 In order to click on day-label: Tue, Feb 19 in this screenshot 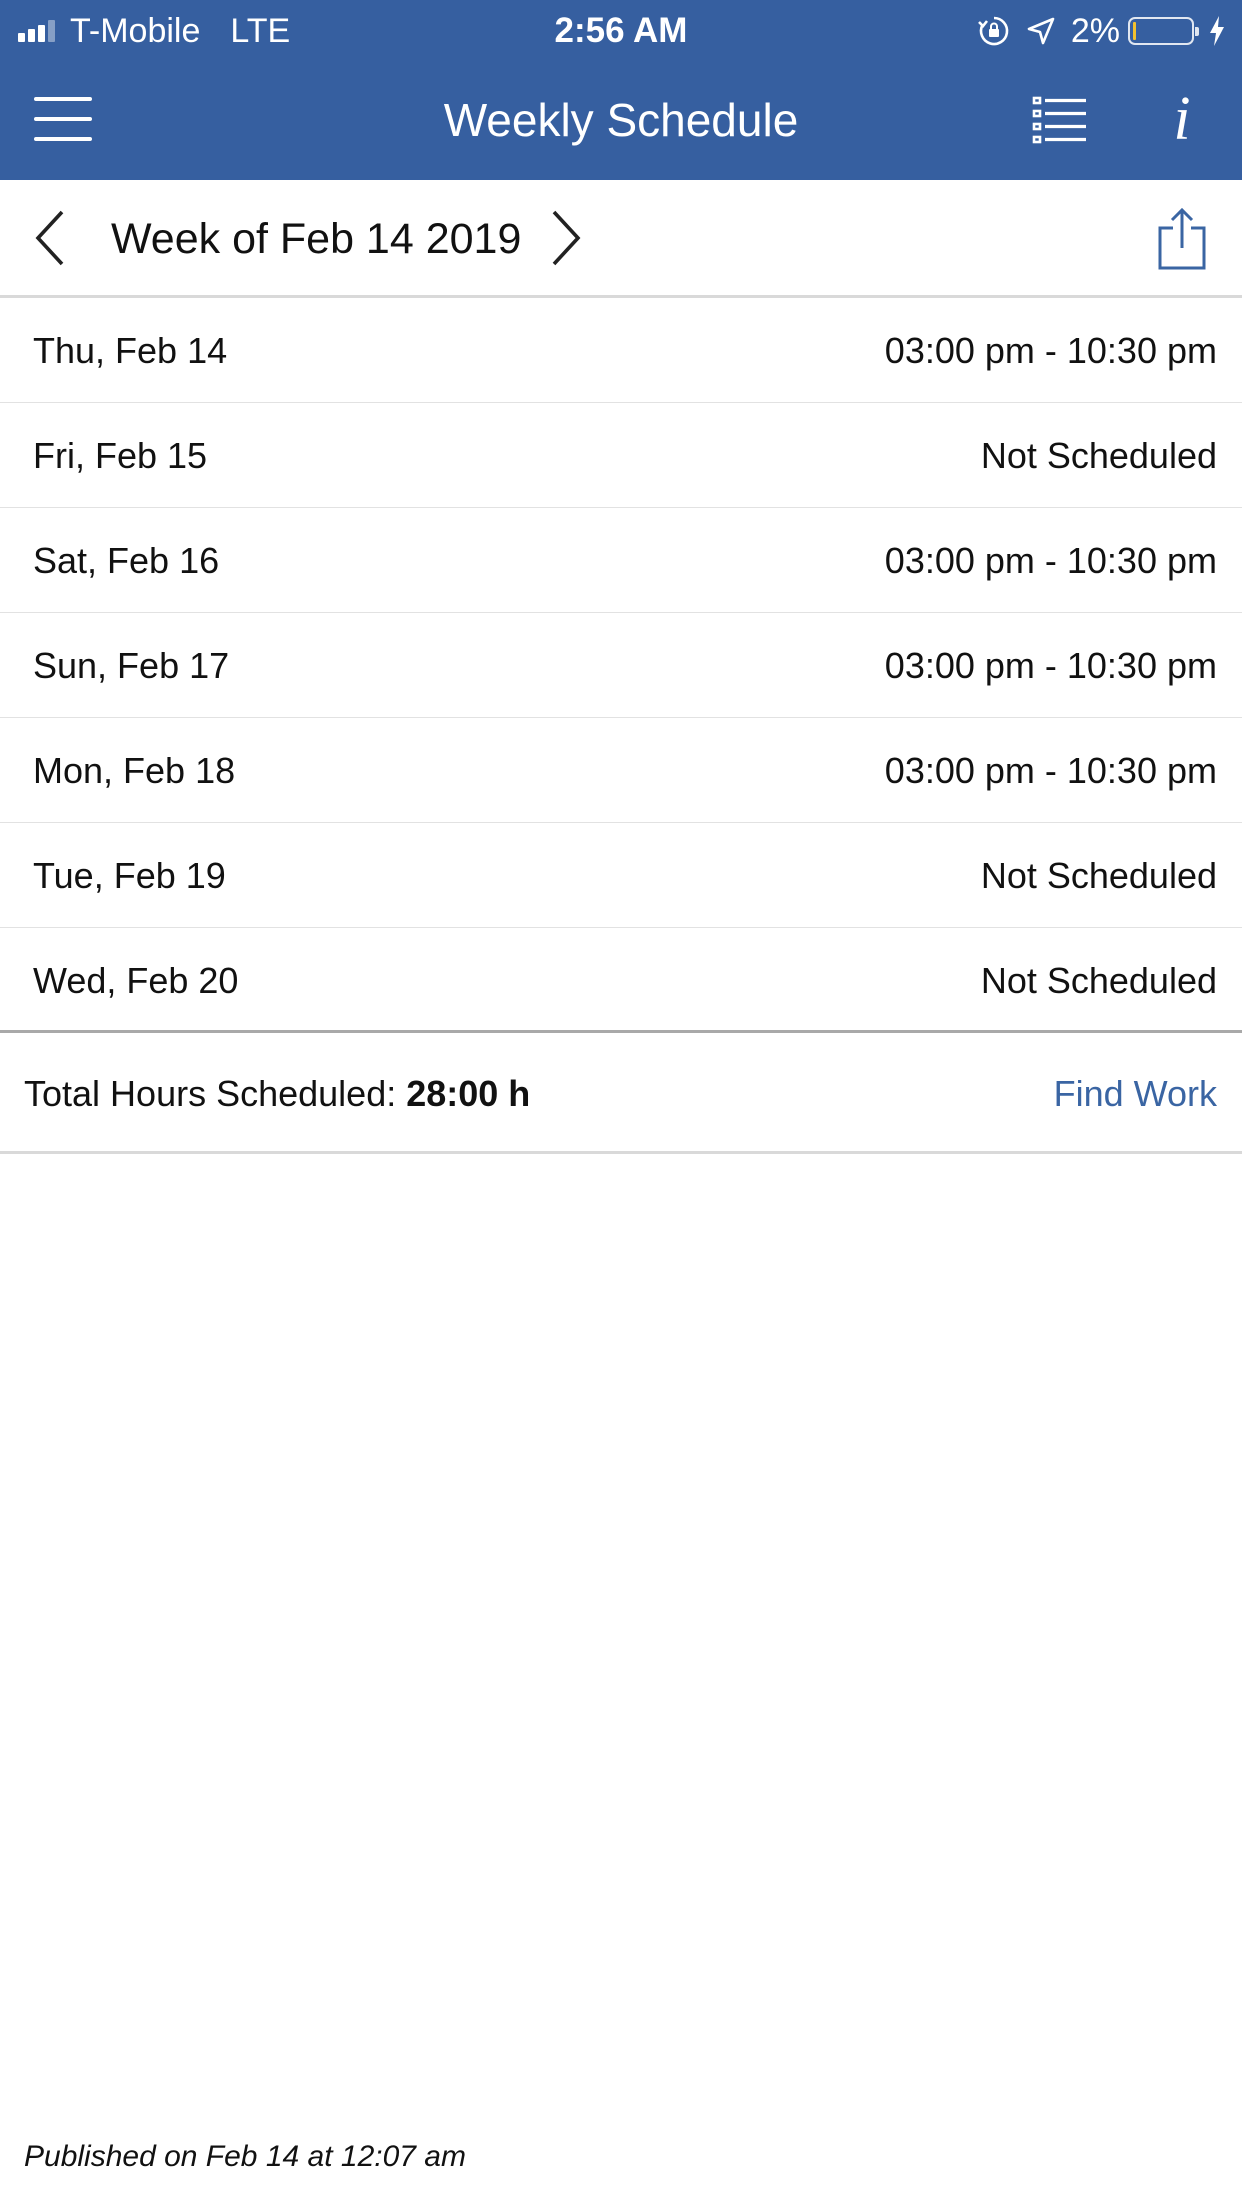, I will do `click(129, 875)`.